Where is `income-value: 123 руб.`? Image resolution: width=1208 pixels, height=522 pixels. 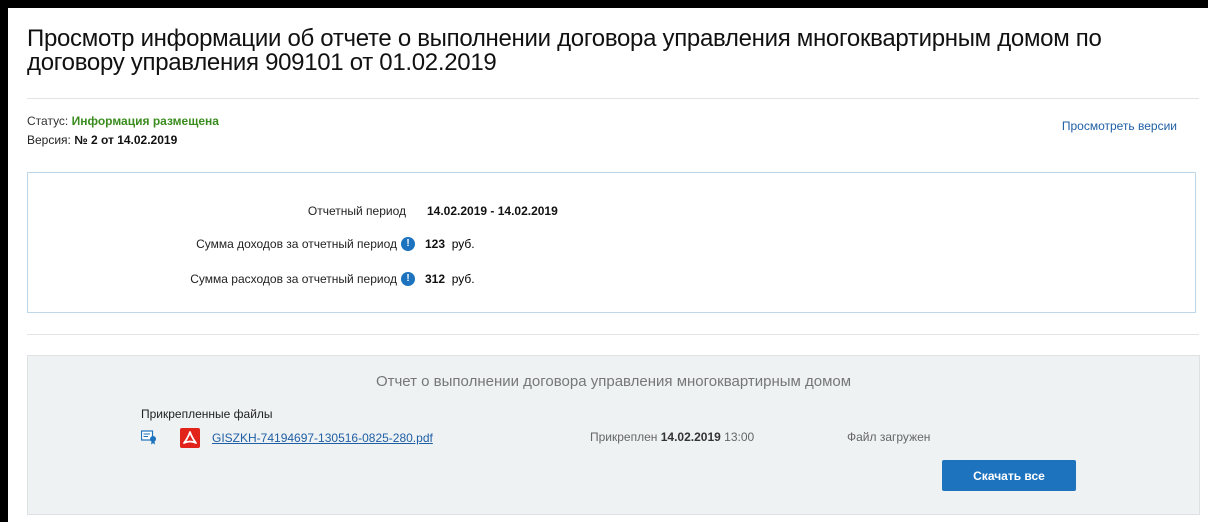 income-value: 123 руб. is located at coordinates (450, 244).